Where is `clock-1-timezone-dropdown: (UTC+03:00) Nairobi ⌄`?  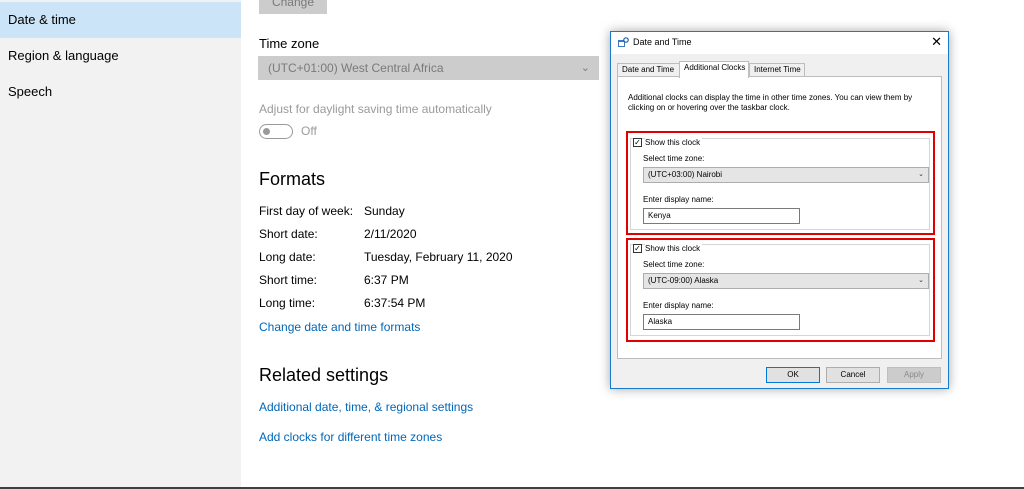
clock-1-timezone-dropdown: (UTC+03:00) Nairobi ⌄ is located at coordinates (786, 175).